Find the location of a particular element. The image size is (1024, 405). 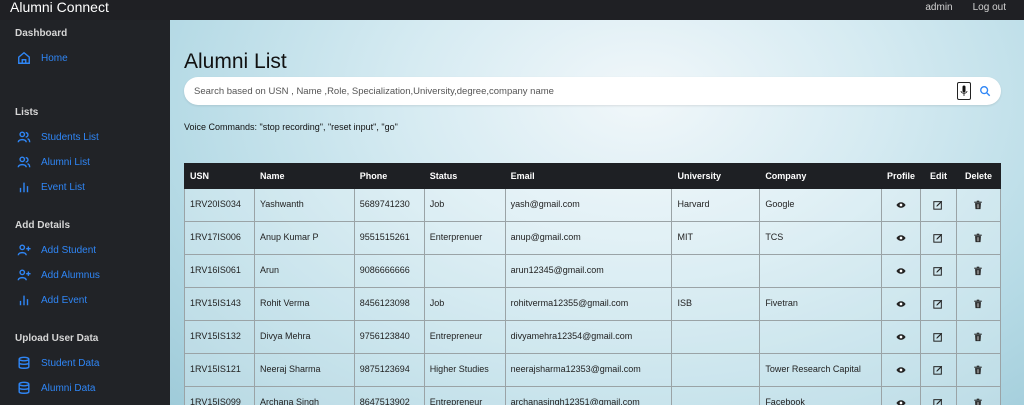

logout-link: Log out is located at coordinates (989, 7).